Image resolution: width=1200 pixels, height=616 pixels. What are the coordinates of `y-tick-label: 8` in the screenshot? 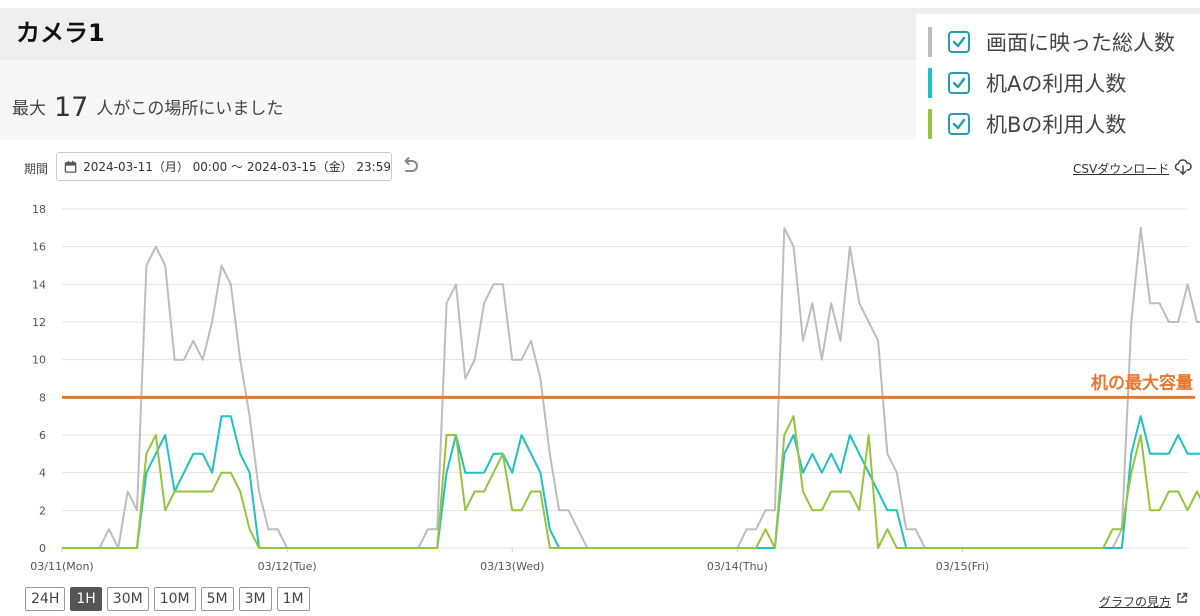 It's located at (42, 397).